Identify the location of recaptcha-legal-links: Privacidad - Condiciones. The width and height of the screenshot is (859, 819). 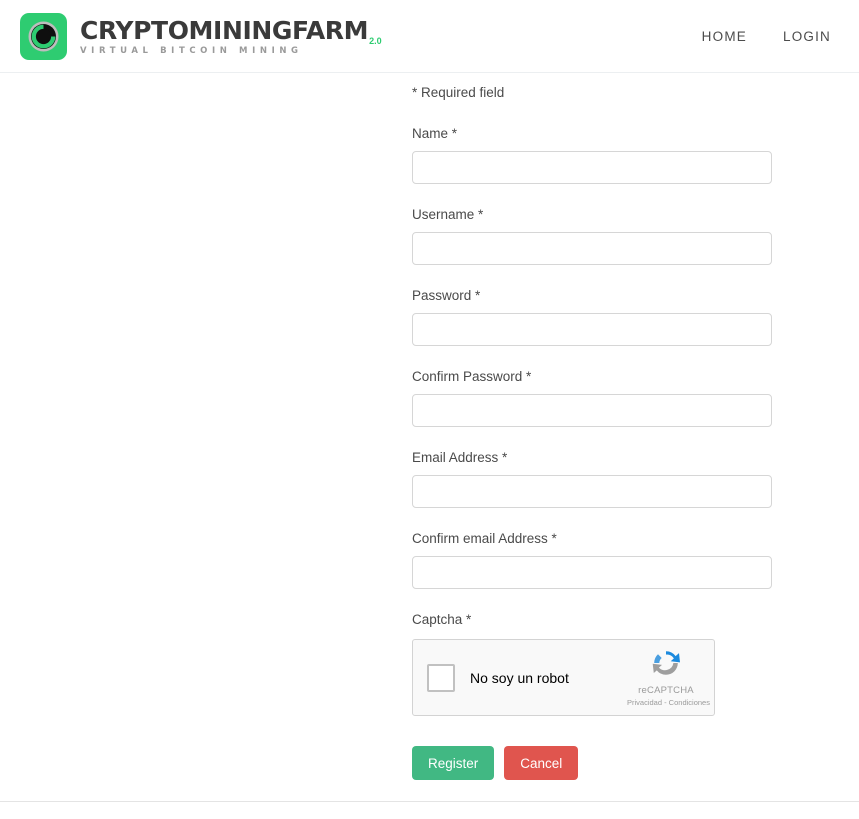
(668, 702).